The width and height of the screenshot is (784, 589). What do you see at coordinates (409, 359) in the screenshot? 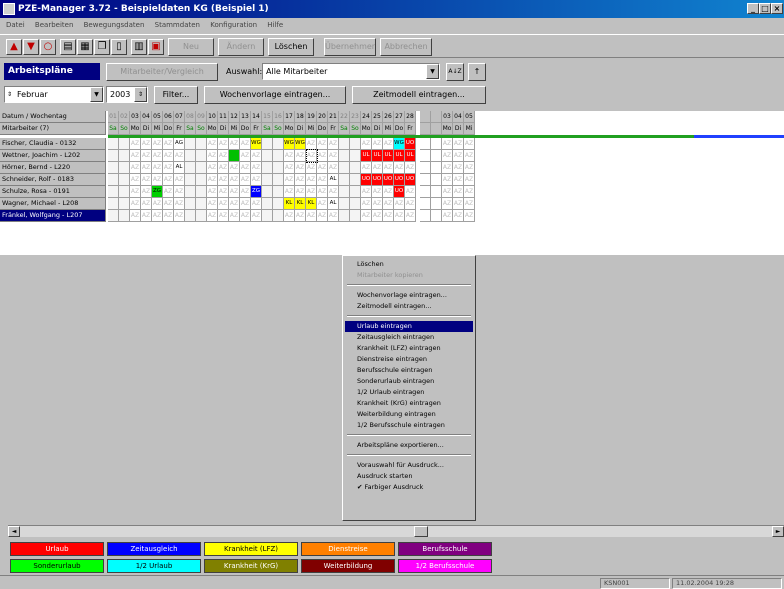
I see `context-menu-item: Dienstreise eintragen` at bounding box center [409, 359].